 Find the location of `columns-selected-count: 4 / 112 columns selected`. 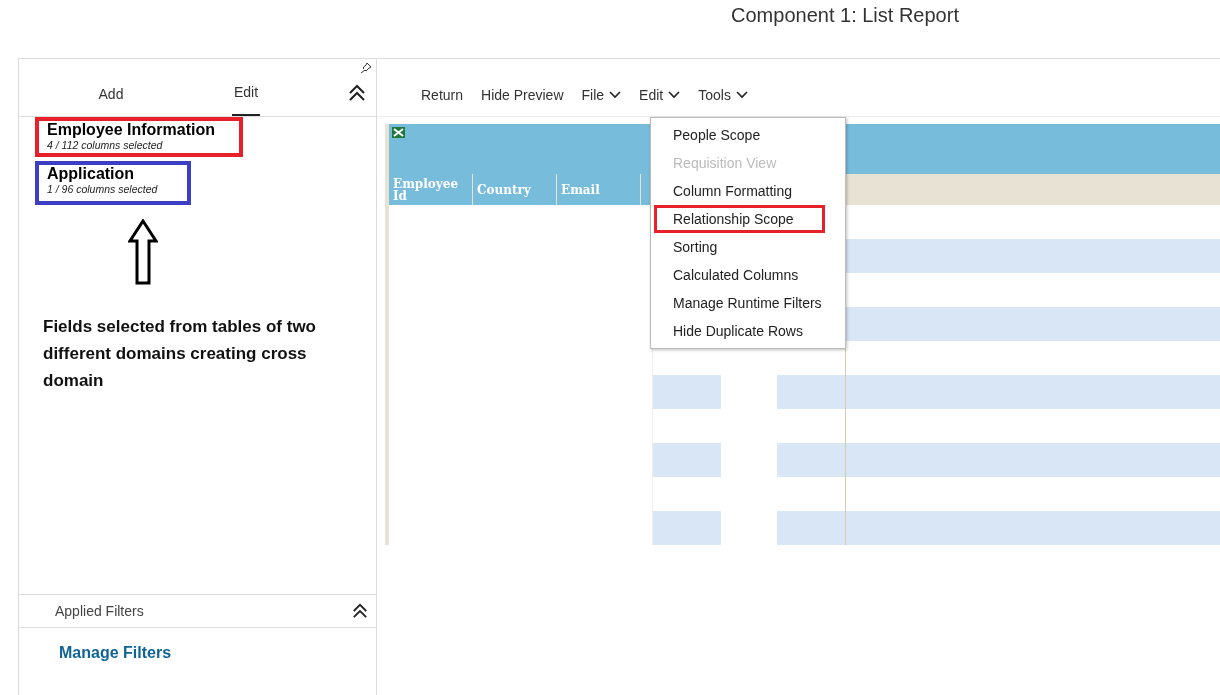

columns-selected-count: 4 / 112 columns selected is located at coordinates (105, 145).